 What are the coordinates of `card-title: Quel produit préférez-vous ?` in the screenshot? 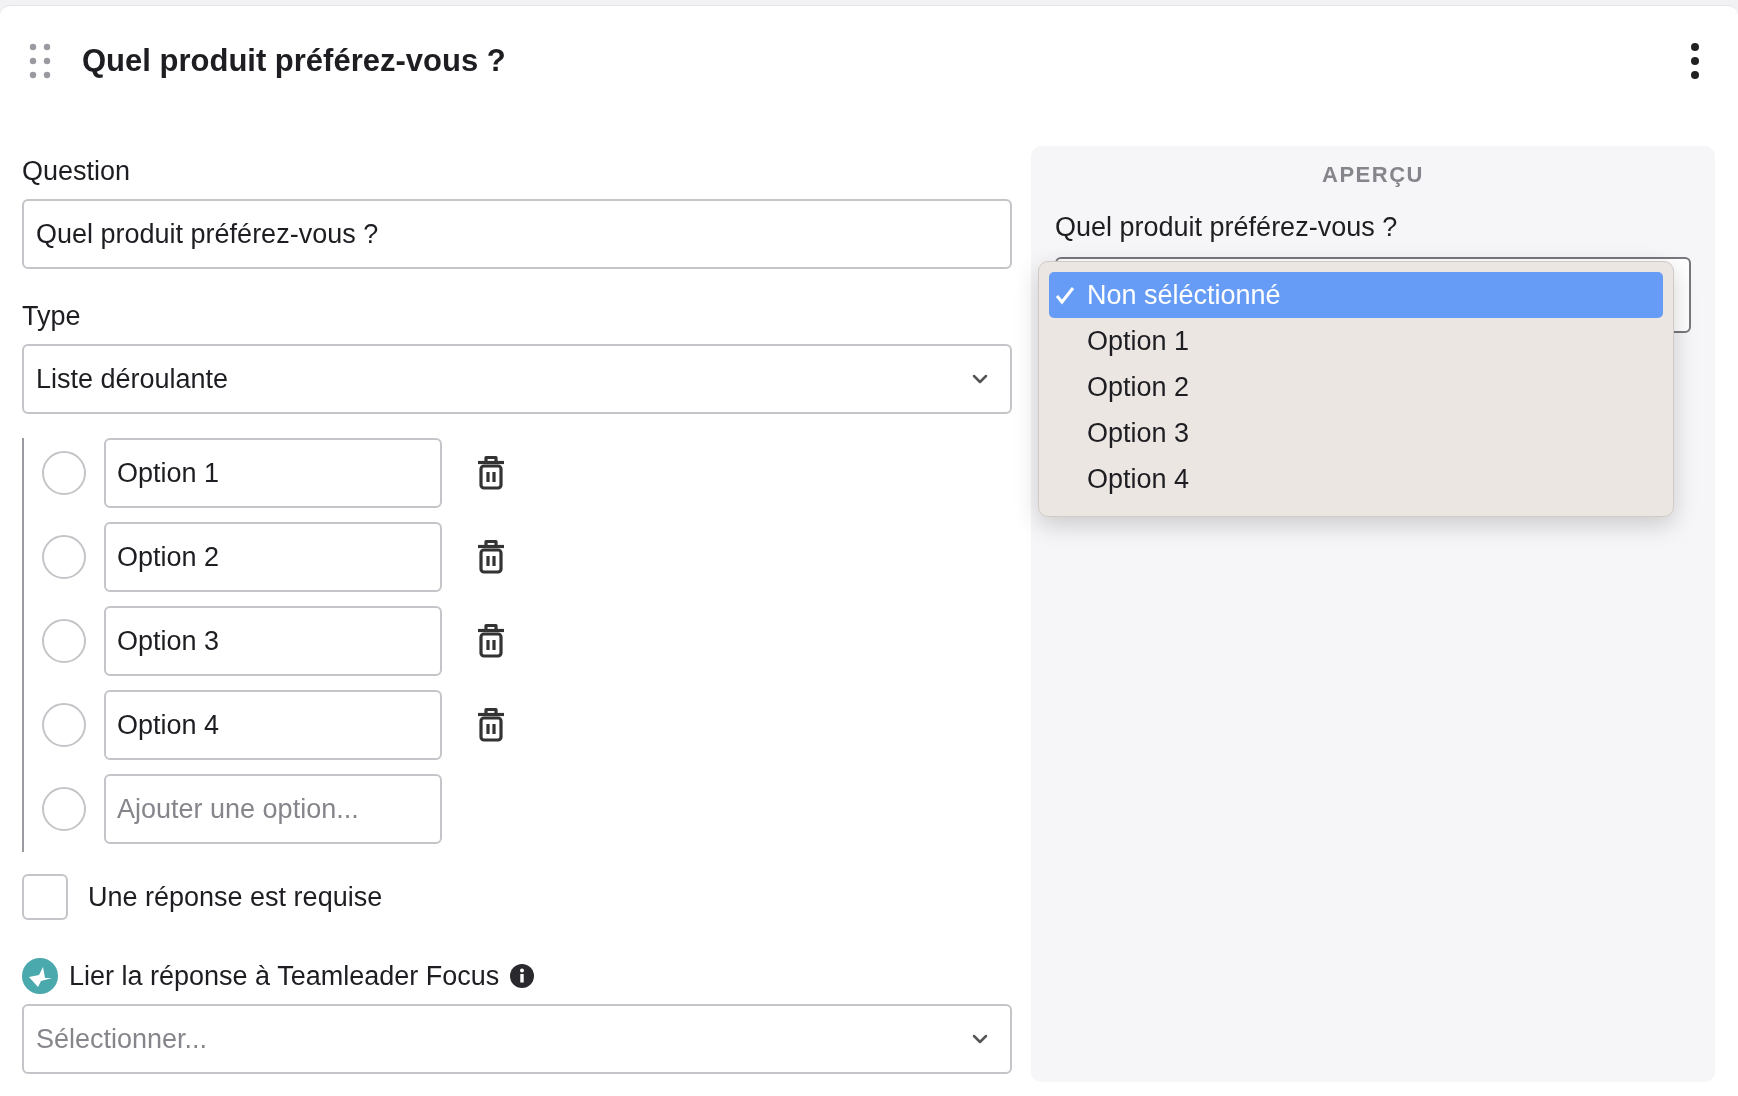 It's located at (294, 61).